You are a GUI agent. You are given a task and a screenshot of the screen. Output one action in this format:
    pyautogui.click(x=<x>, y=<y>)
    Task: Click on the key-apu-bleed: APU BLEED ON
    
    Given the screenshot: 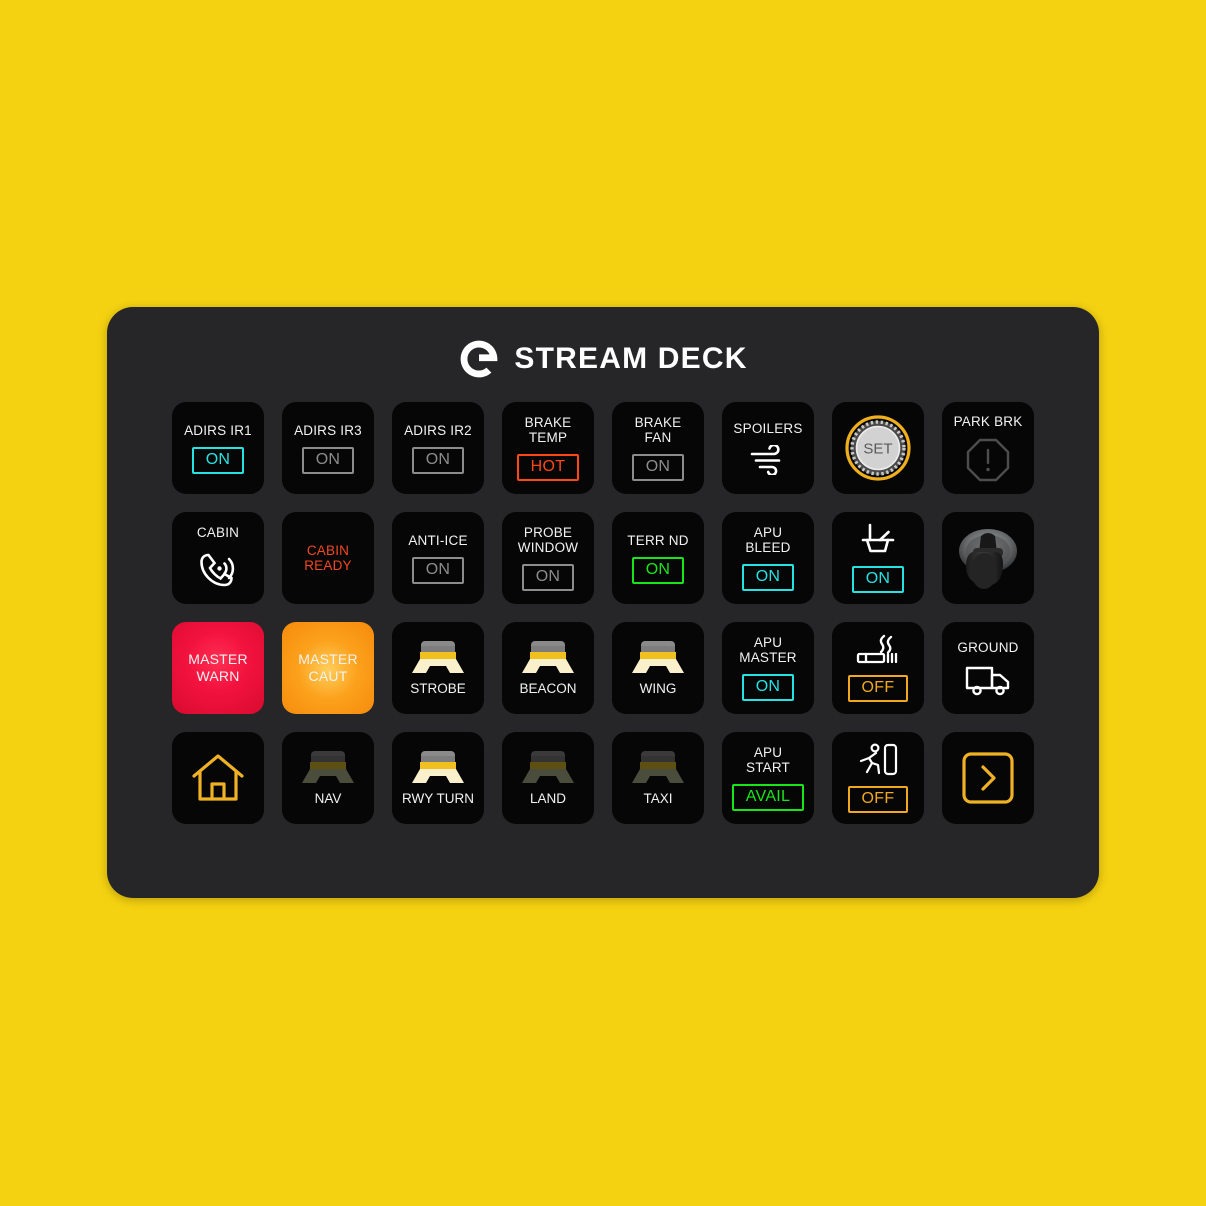 What is the action you would take?
    pyautogui.click(x=768, y=558)
    